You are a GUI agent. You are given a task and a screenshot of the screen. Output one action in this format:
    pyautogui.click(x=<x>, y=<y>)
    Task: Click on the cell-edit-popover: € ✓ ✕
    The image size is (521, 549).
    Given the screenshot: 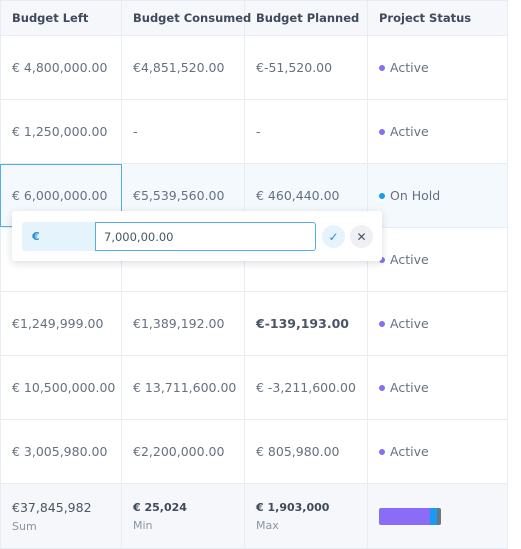 What is the action you would take?
    pyautogui.click(x=197, y=236)
    